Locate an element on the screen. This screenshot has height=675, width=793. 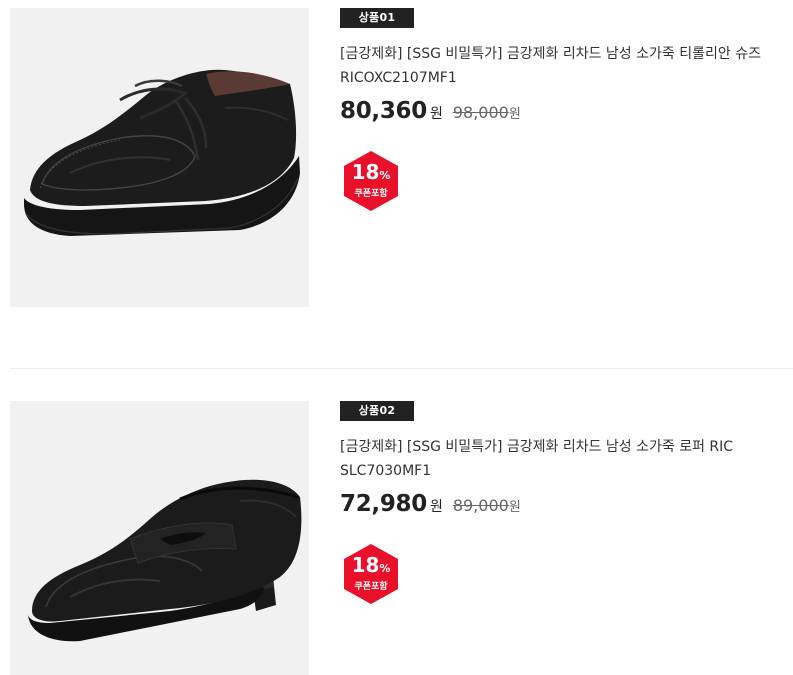
product-number-badge: 상품02 is located at coordinates (377, 411).